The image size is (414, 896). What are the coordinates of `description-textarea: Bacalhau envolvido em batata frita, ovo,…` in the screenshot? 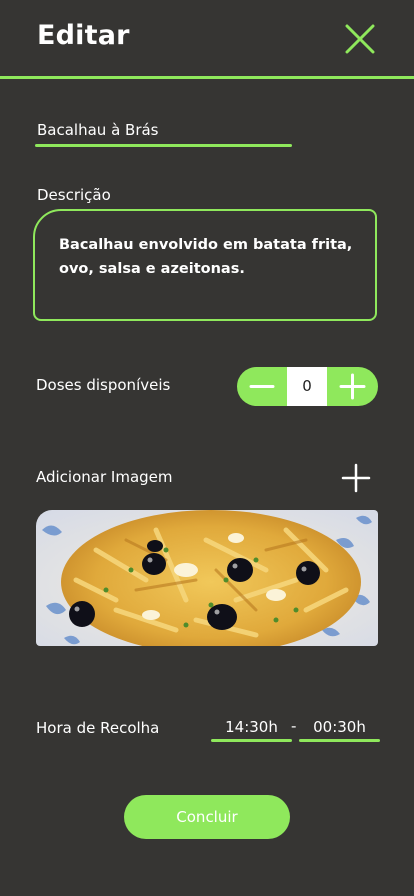 It's located at (205, 265).